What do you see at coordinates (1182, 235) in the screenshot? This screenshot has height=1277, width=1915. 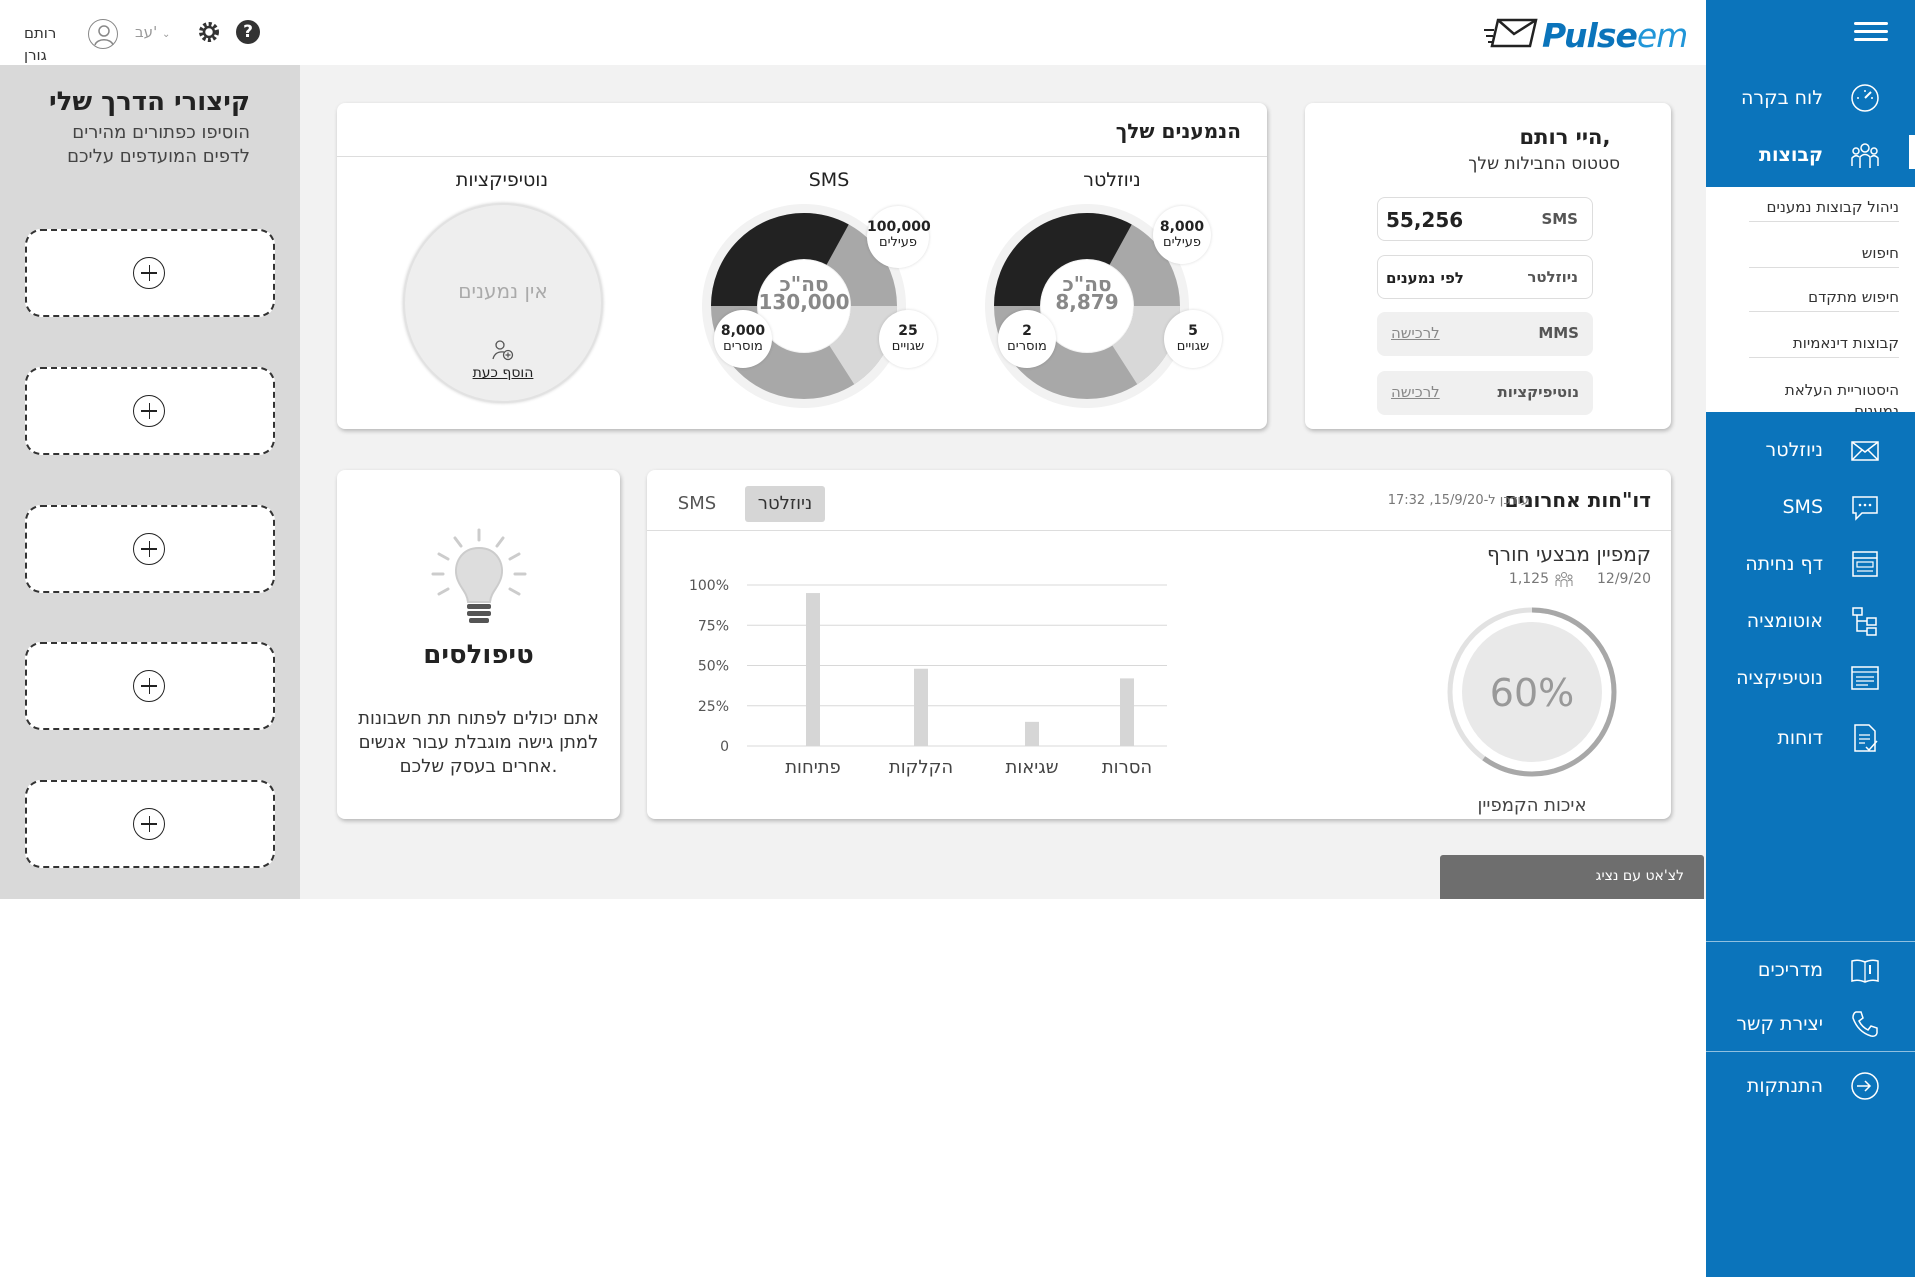 I see `bubble-active-newsletter: 8,000 פעילים` at bounding box center [1182, 235].